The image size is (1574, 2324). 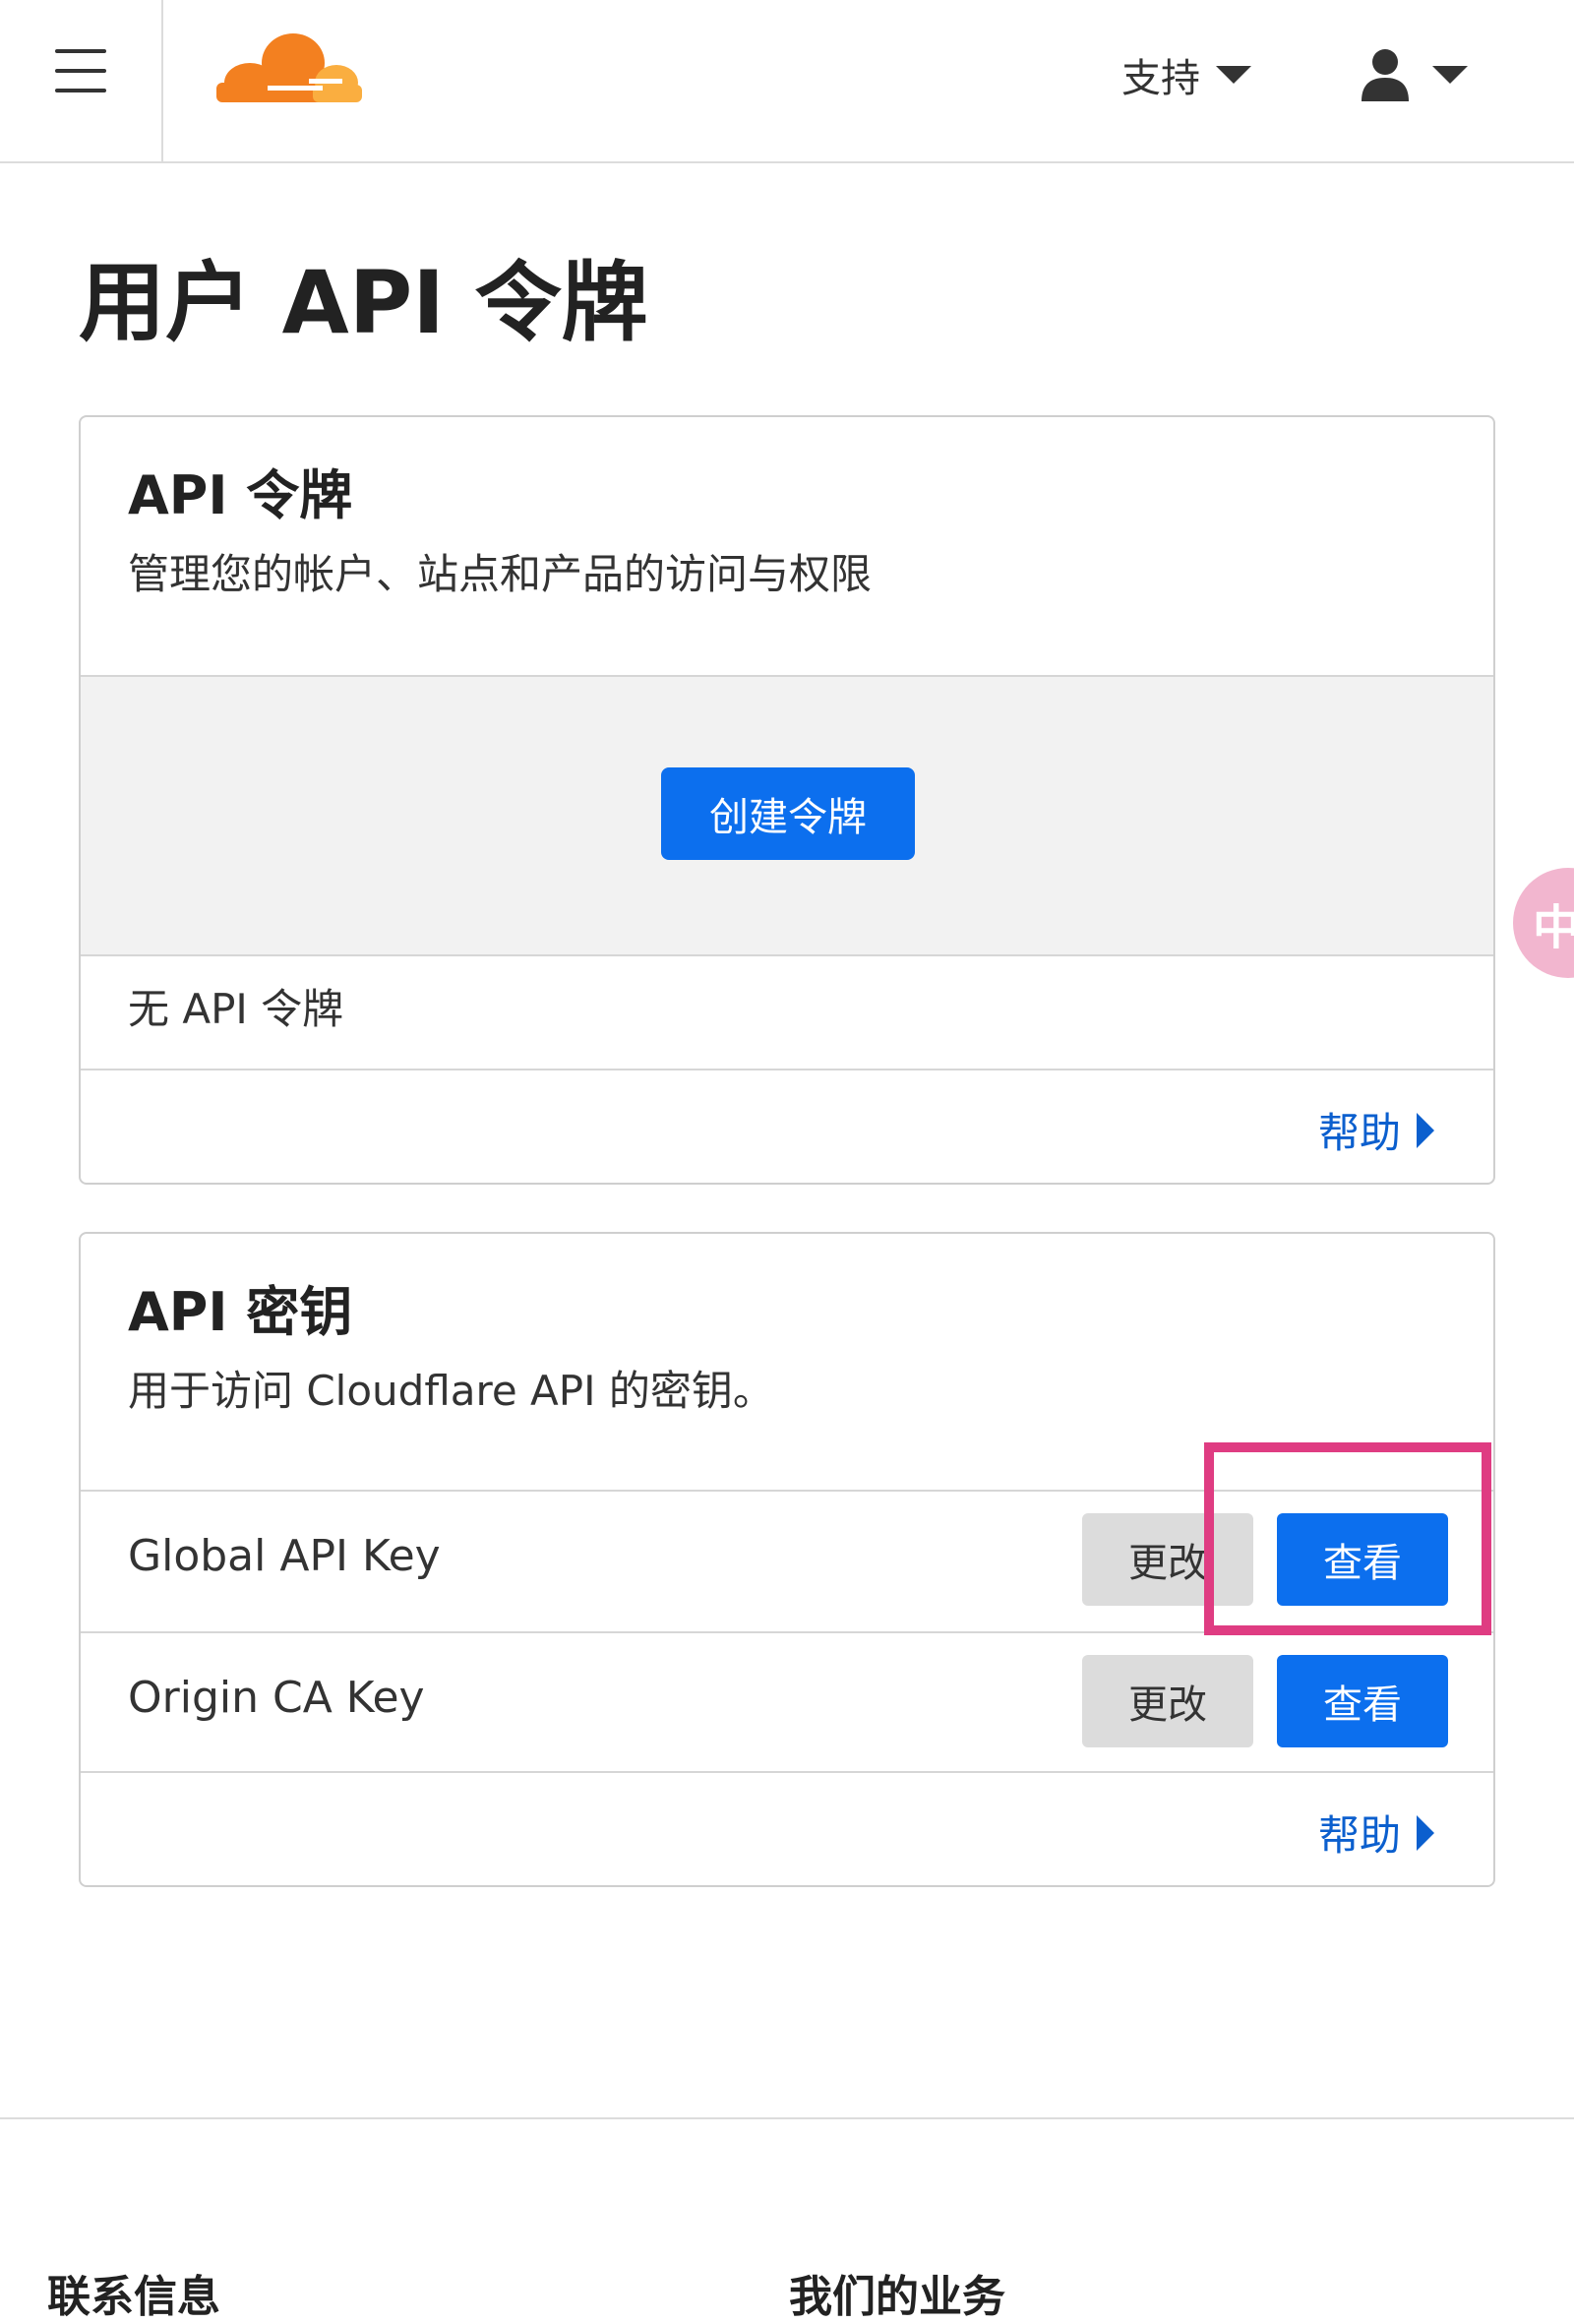 I want to click on floating-side-widget: 中, so click(x=1543, y=923).